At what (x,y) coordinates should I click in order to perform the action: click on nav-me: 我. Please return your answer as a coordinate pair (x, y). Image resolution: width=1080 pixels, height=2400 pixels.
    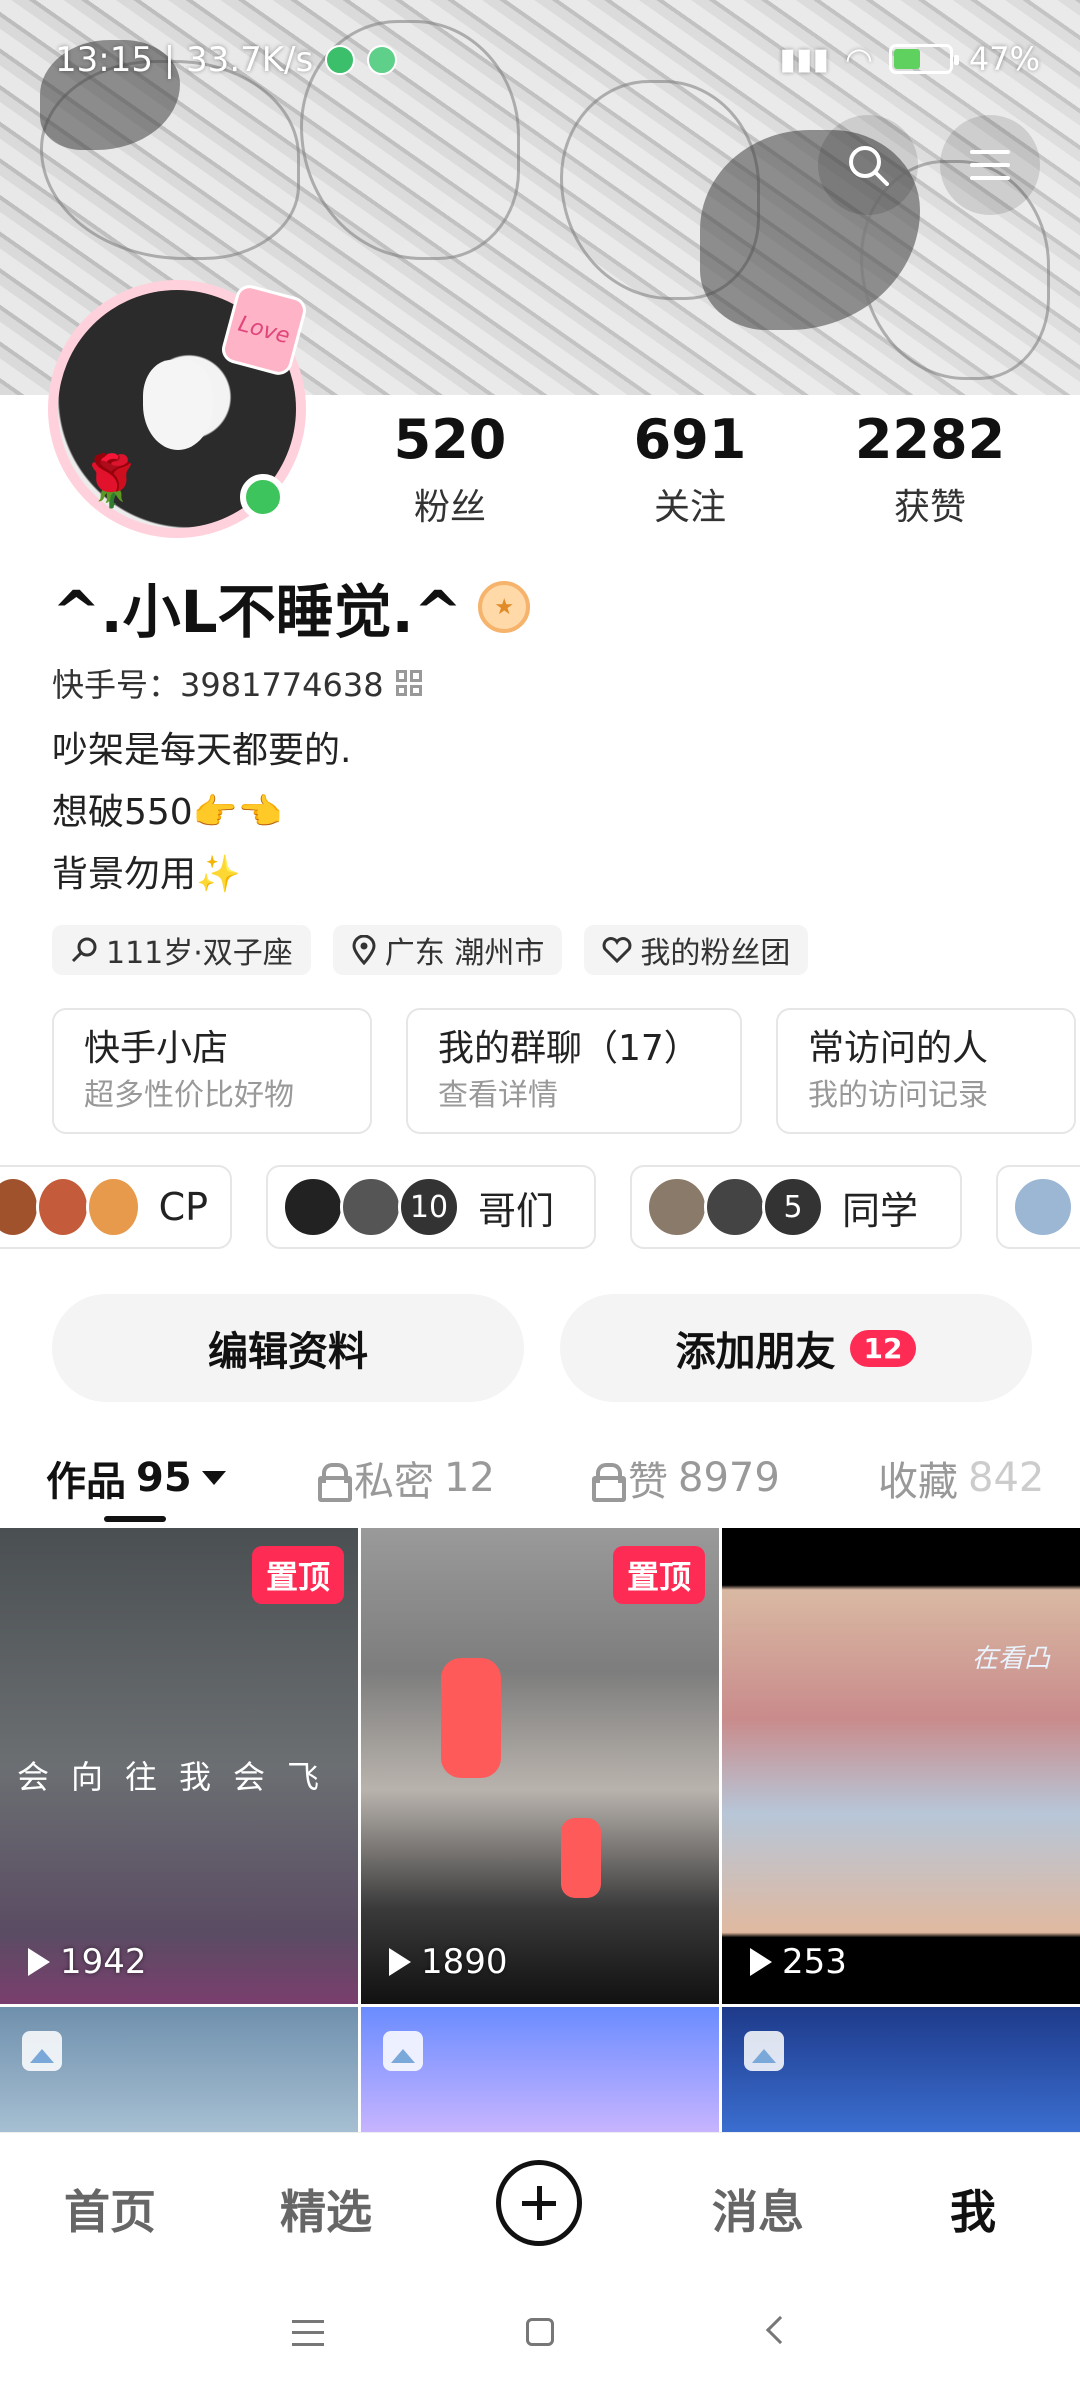
    Looking at the image, I should click on (973, 2209).